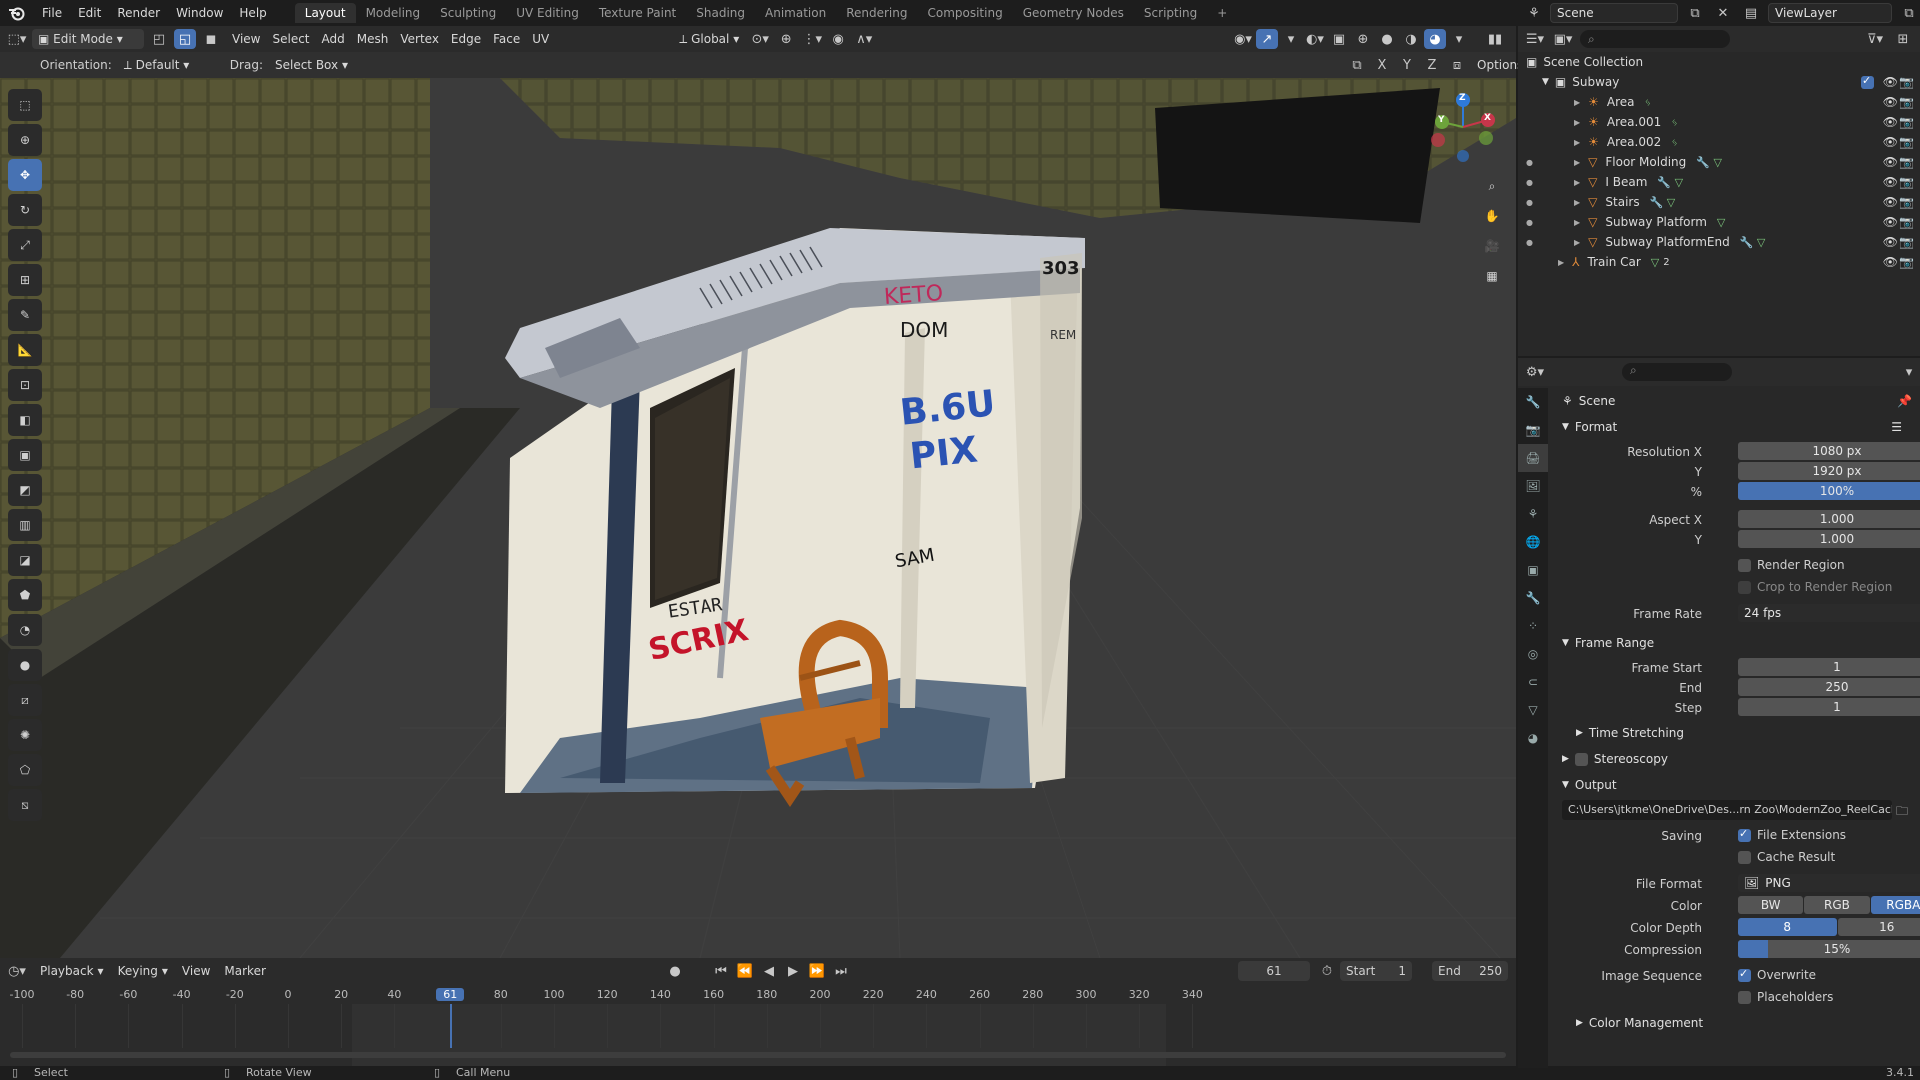 The width and height of the screenshot is (1920, 1080). I want to click on orientation-dropdown: ⟂ Default ▾, so click(166, 65).